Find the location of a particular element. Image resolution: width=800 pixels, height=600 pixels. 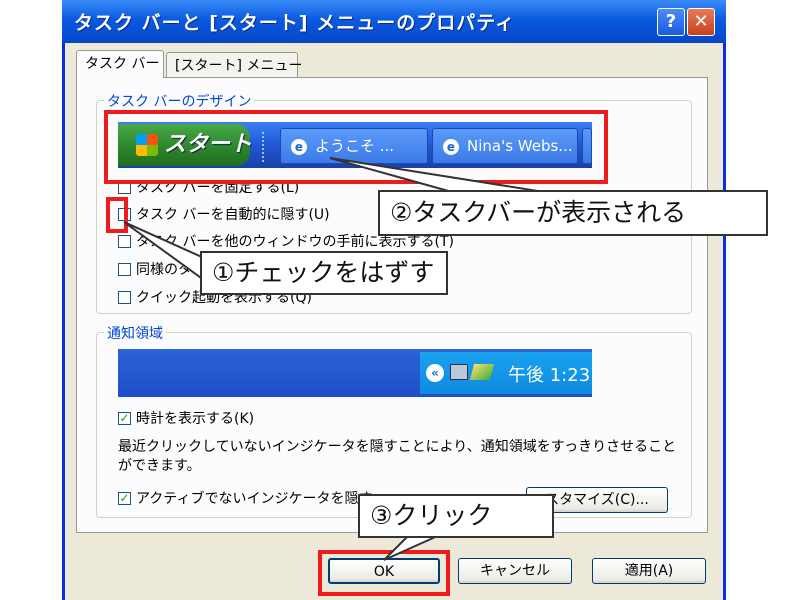

callout-3: ③クリック is located at coordinates (456, 516).